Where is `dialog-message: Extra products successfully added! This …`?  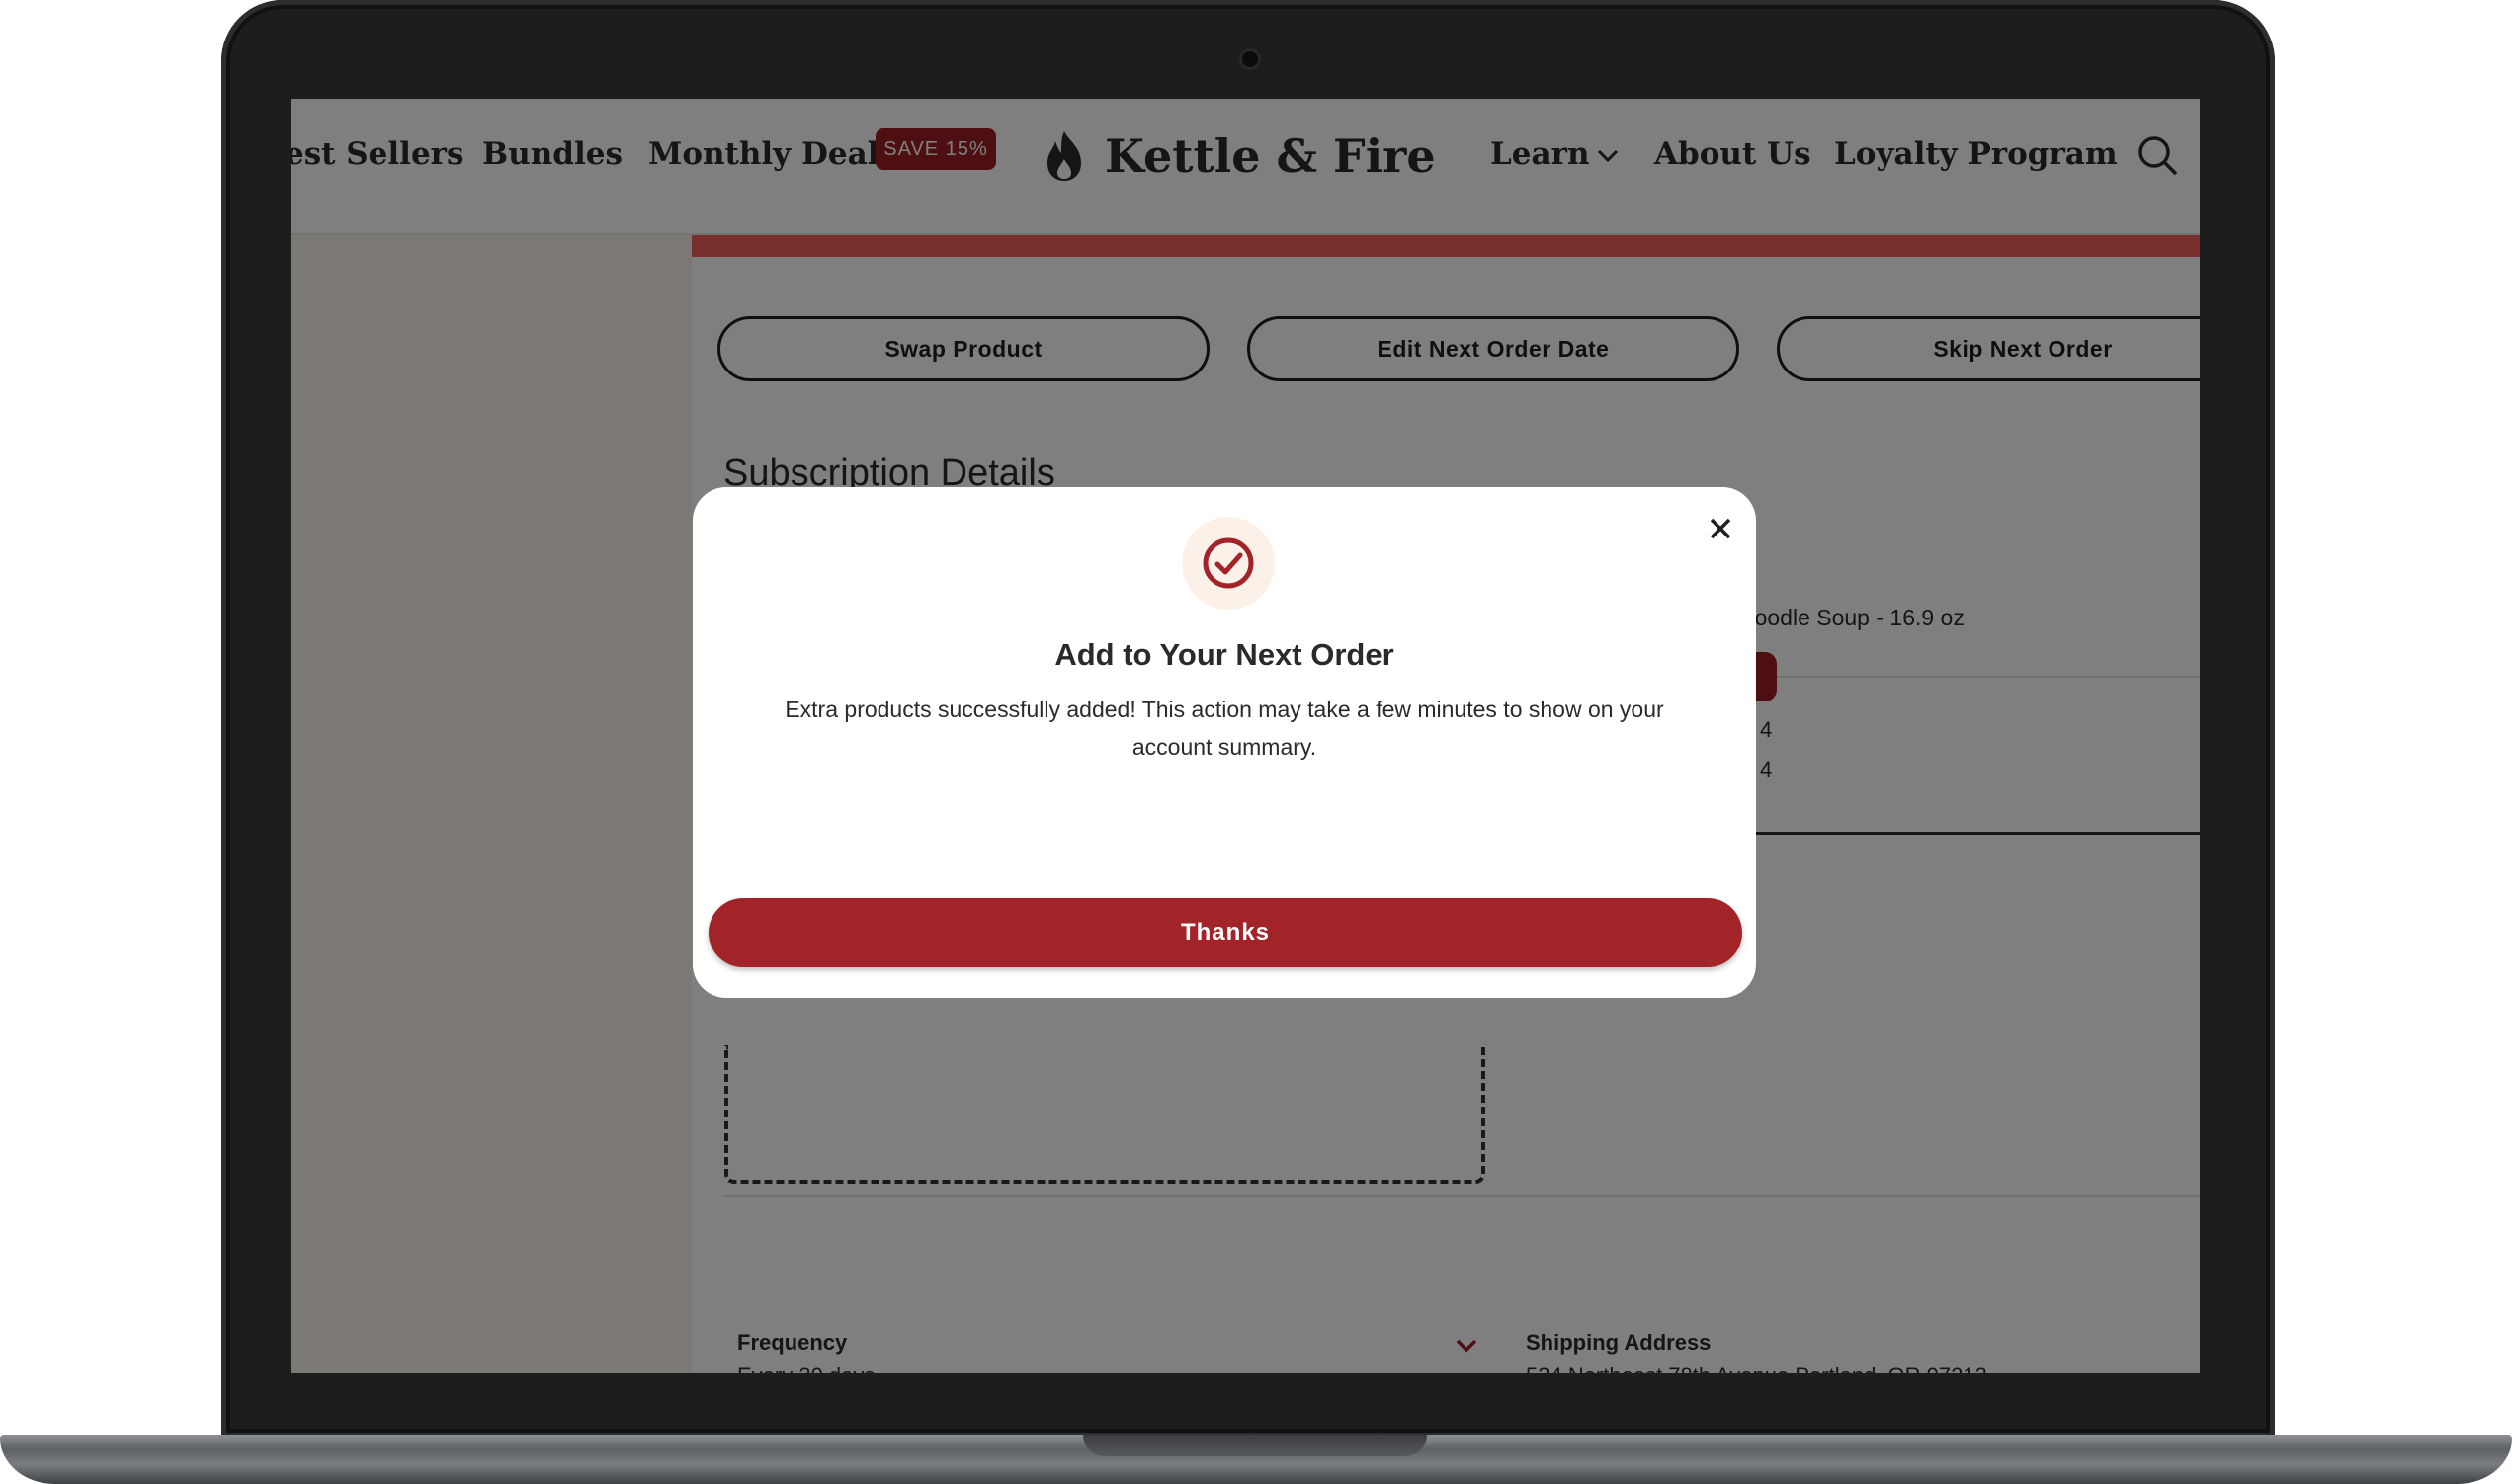
dialog-message: Extra products successfully added! This … is located at coordinates (1225, 728).